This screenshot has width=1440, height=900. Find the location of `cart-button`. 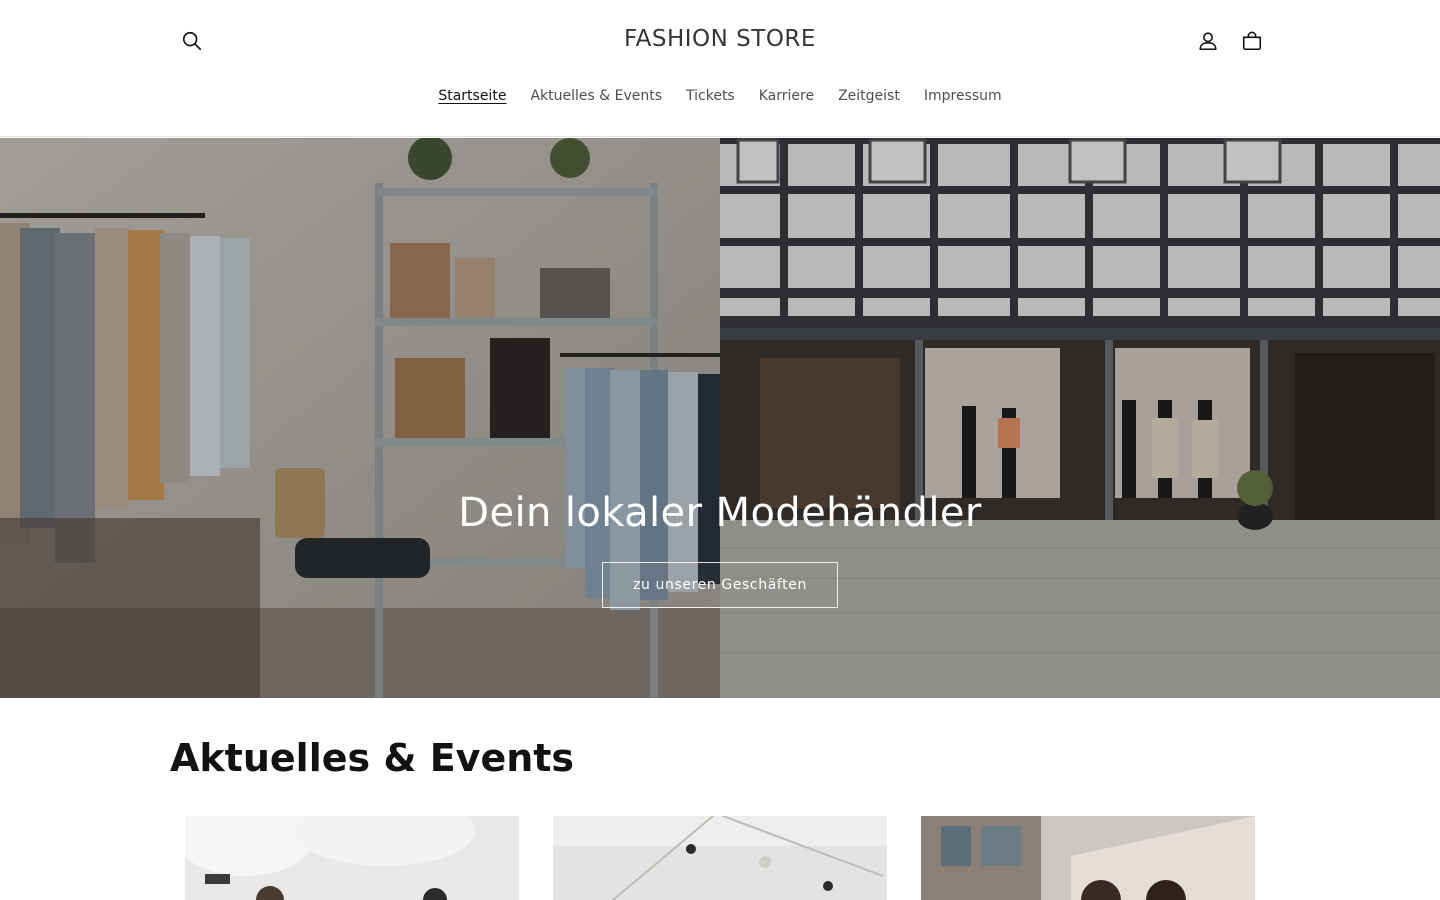

cart-button is located at coordinates (1252, 41).